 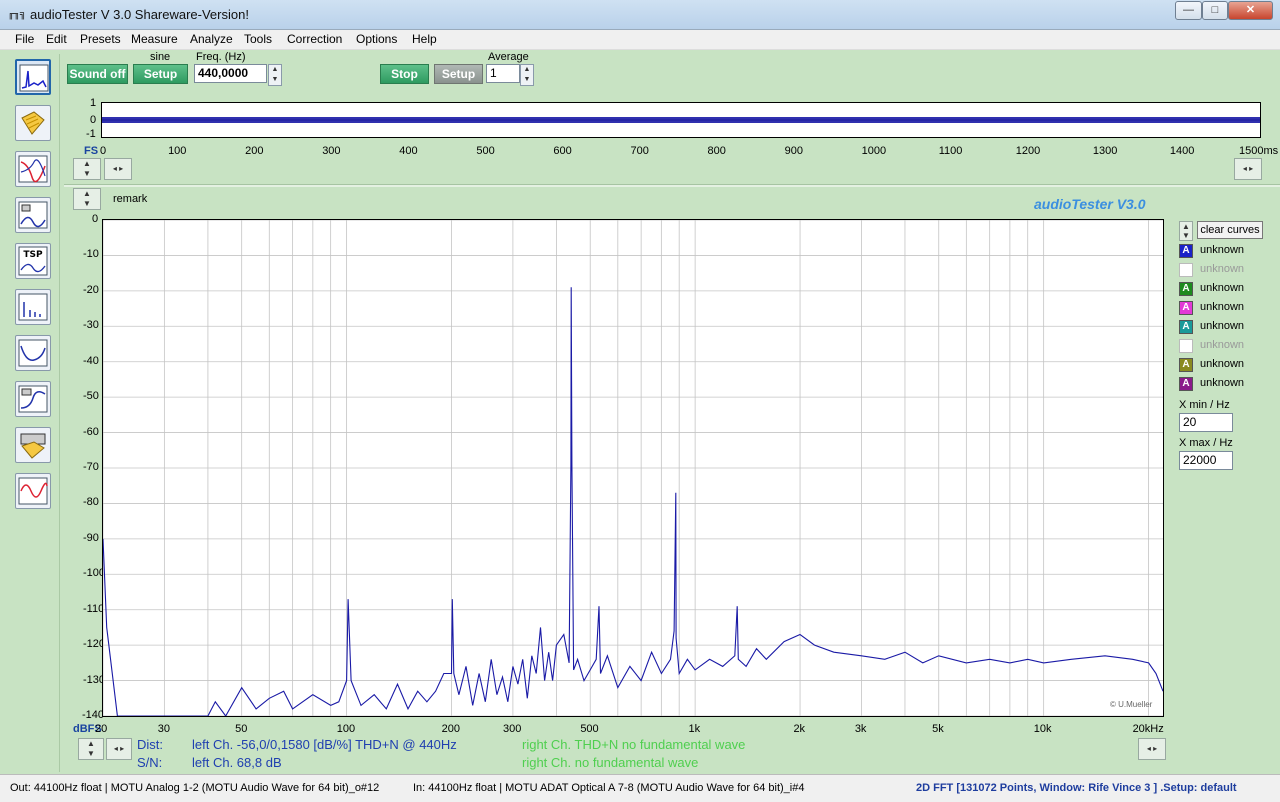 I want to click on loudspeaker-icon, so click(x=33, y=399).